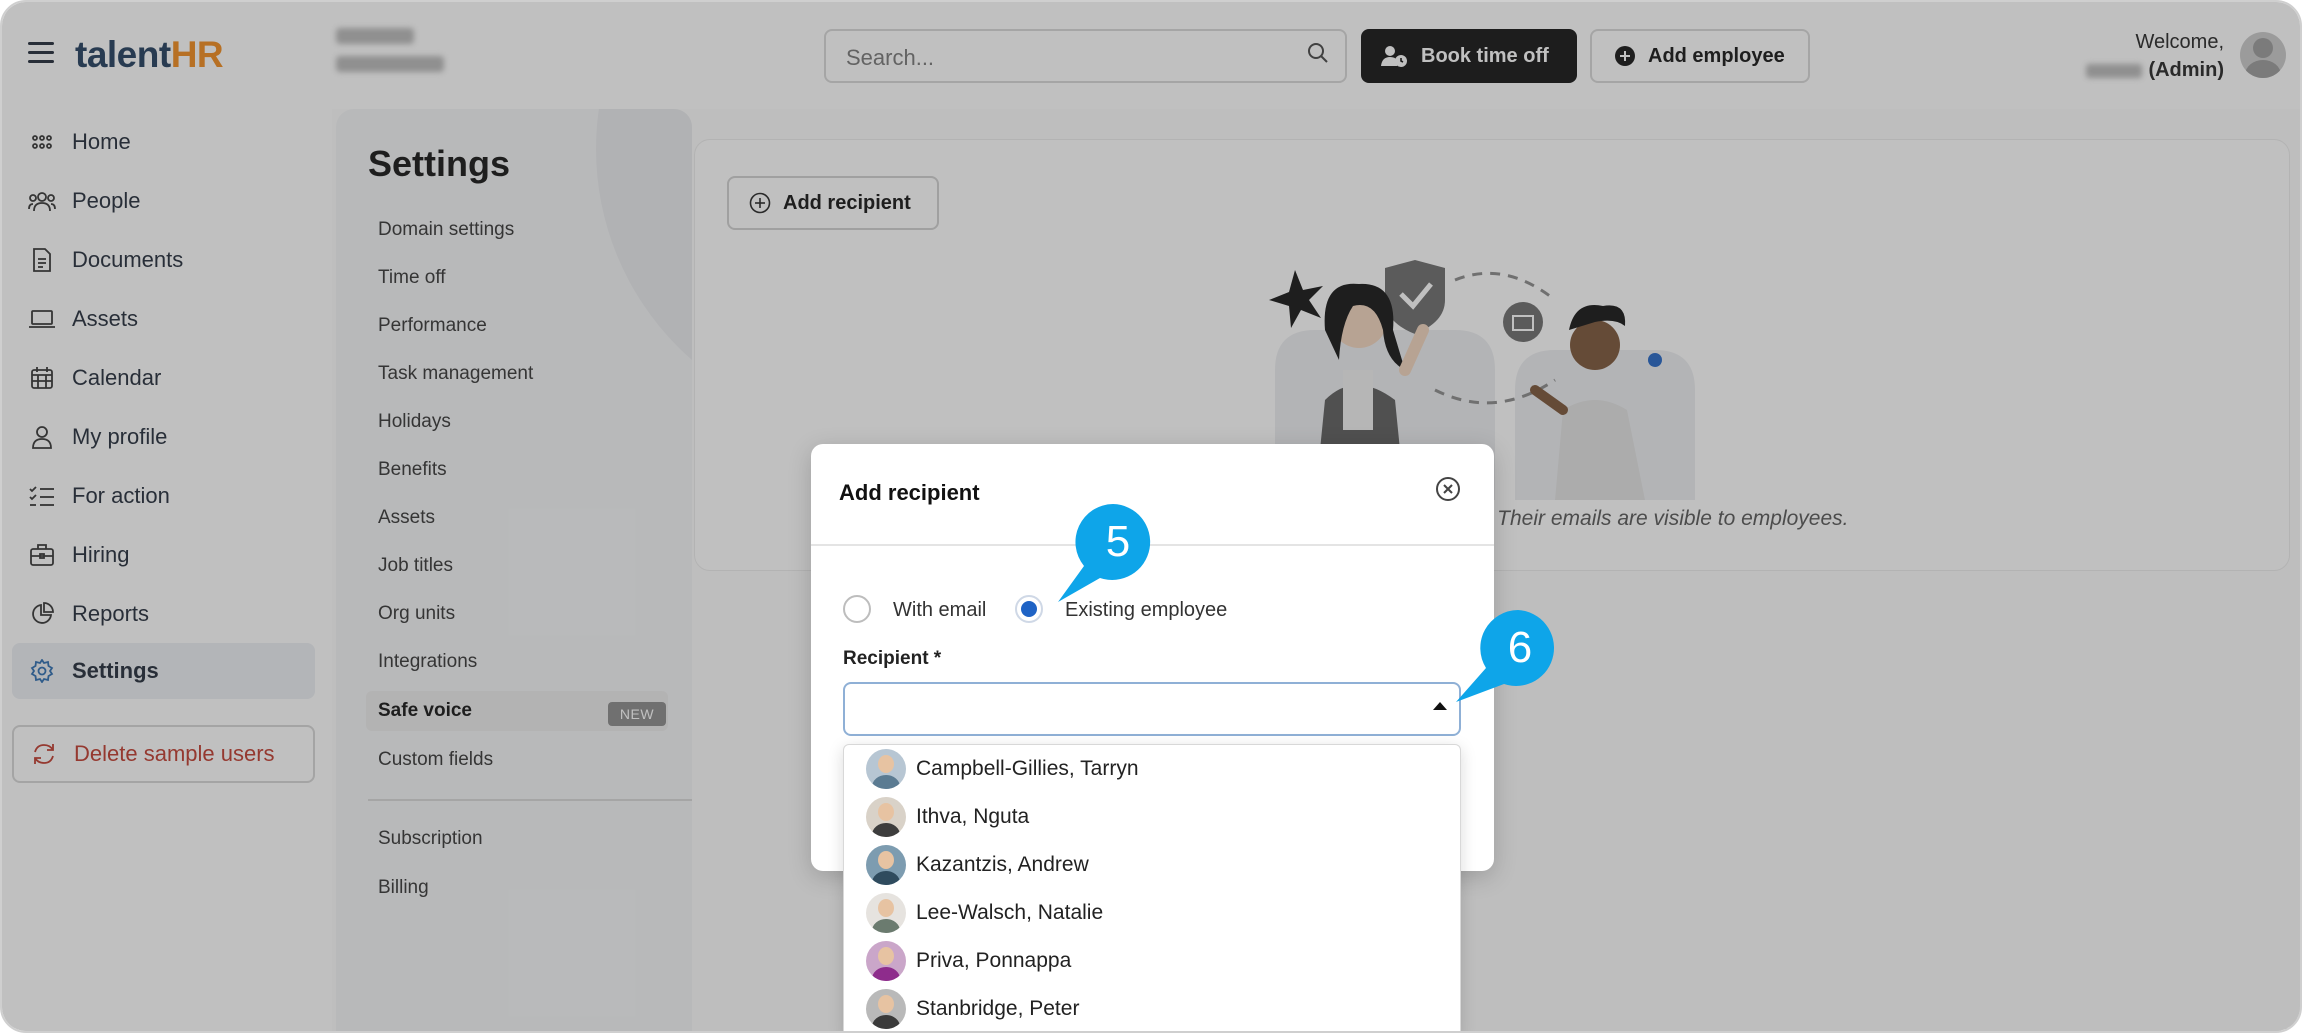 The height and width of the screenshot is (1033, 2302). I want to click on recipient-option: Lee-Walsch, Natalie, so click(1152, 913).